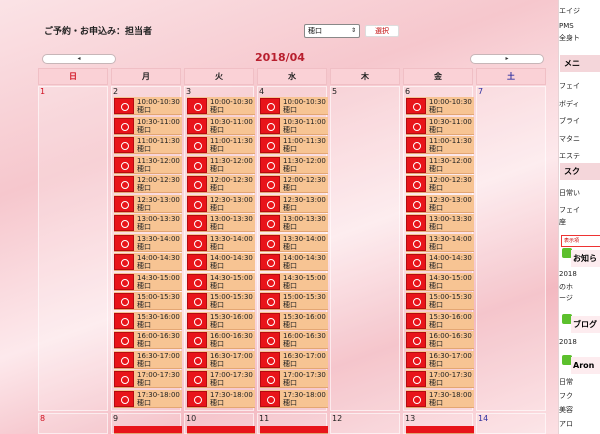 The image size is (600, 434). I want to click on sidebar-menu-item: ボディ, so click(569, 104).